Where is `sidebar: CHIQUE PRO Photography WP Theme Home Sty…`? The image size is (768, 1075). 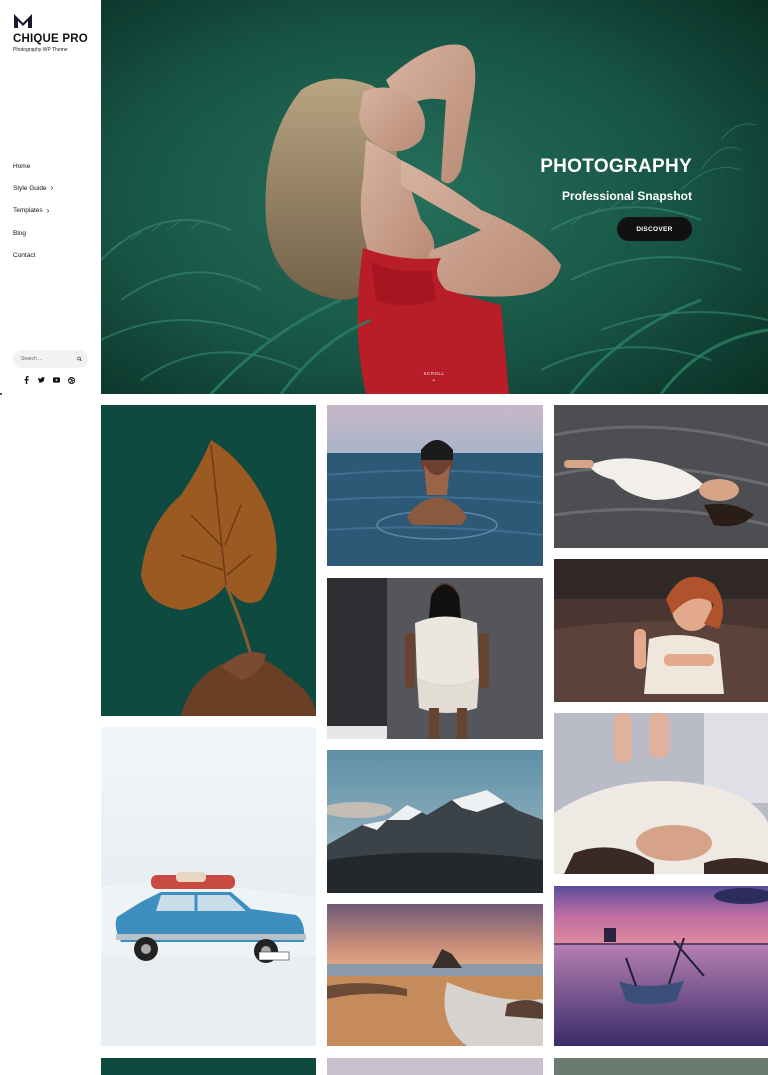
sidebar: CHIQUE PRO Photography WP Theme Home Sty… is located at coordinates (50, 537).